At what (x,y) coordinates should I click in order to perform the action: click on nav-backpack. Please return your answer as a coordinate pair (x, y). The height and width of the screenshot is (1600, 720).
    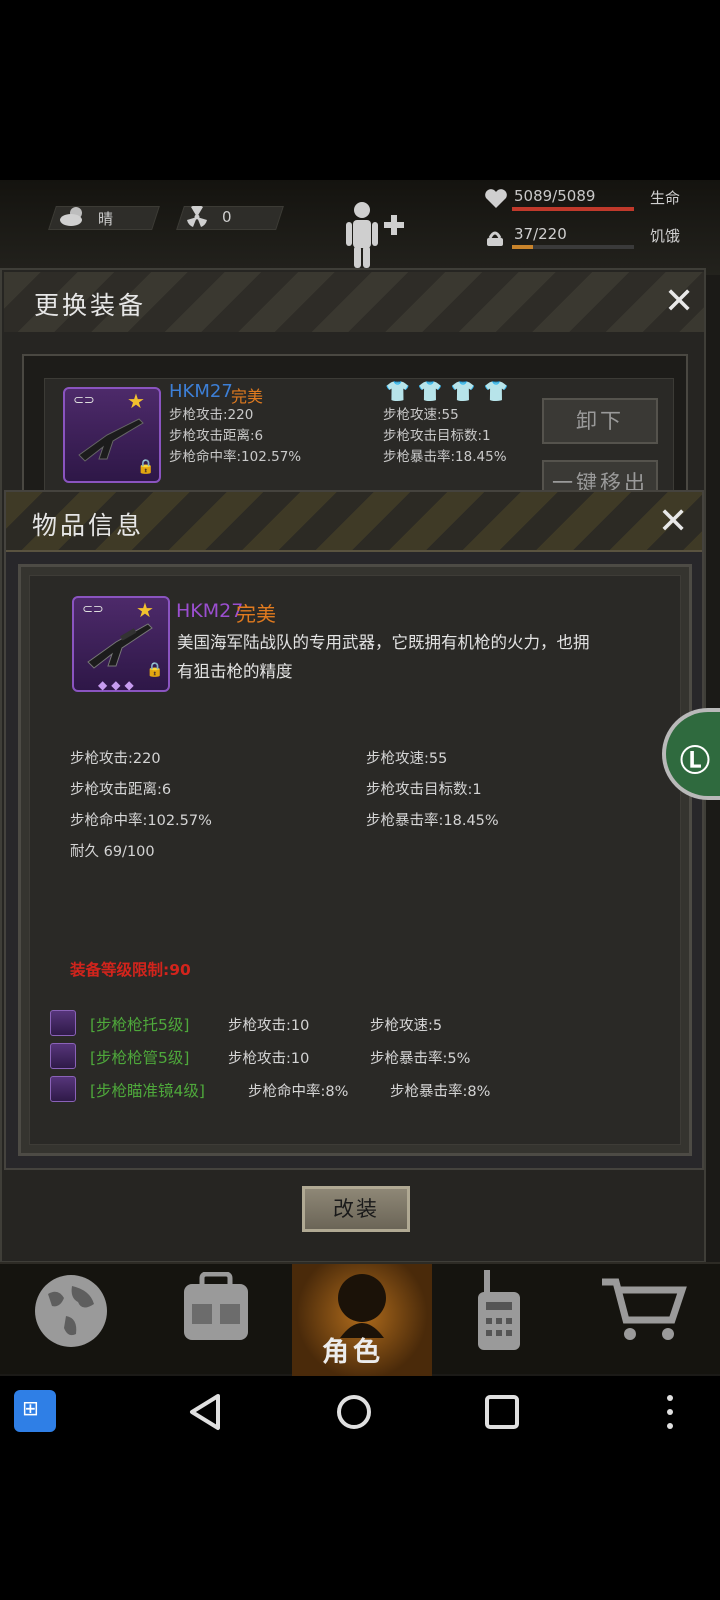
    Looking at the image, I should click on (214, 1320).